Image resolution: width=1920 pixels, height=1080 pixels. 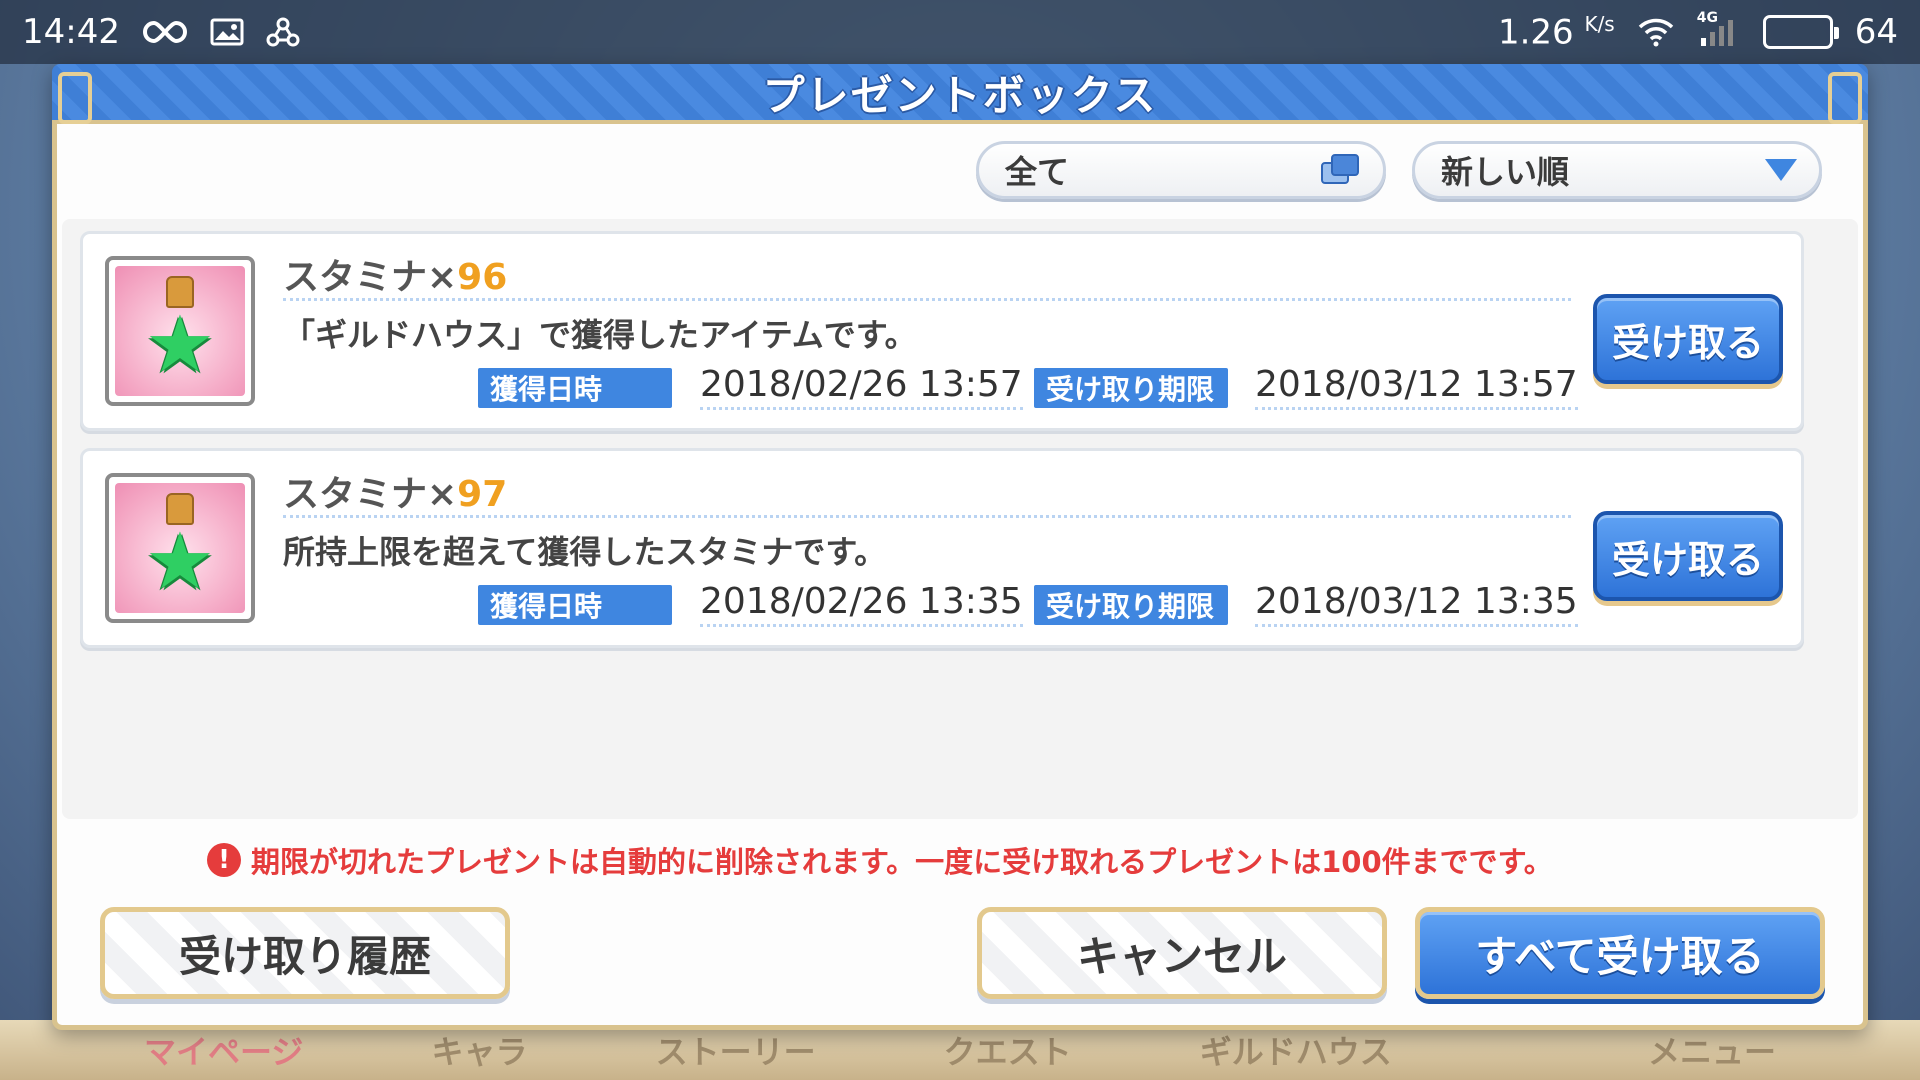 What do you see at coordinates (305, 953) in the screenshot?
I see `receive-history-button: 受け取り履歴` at bounding box center [305, 953].